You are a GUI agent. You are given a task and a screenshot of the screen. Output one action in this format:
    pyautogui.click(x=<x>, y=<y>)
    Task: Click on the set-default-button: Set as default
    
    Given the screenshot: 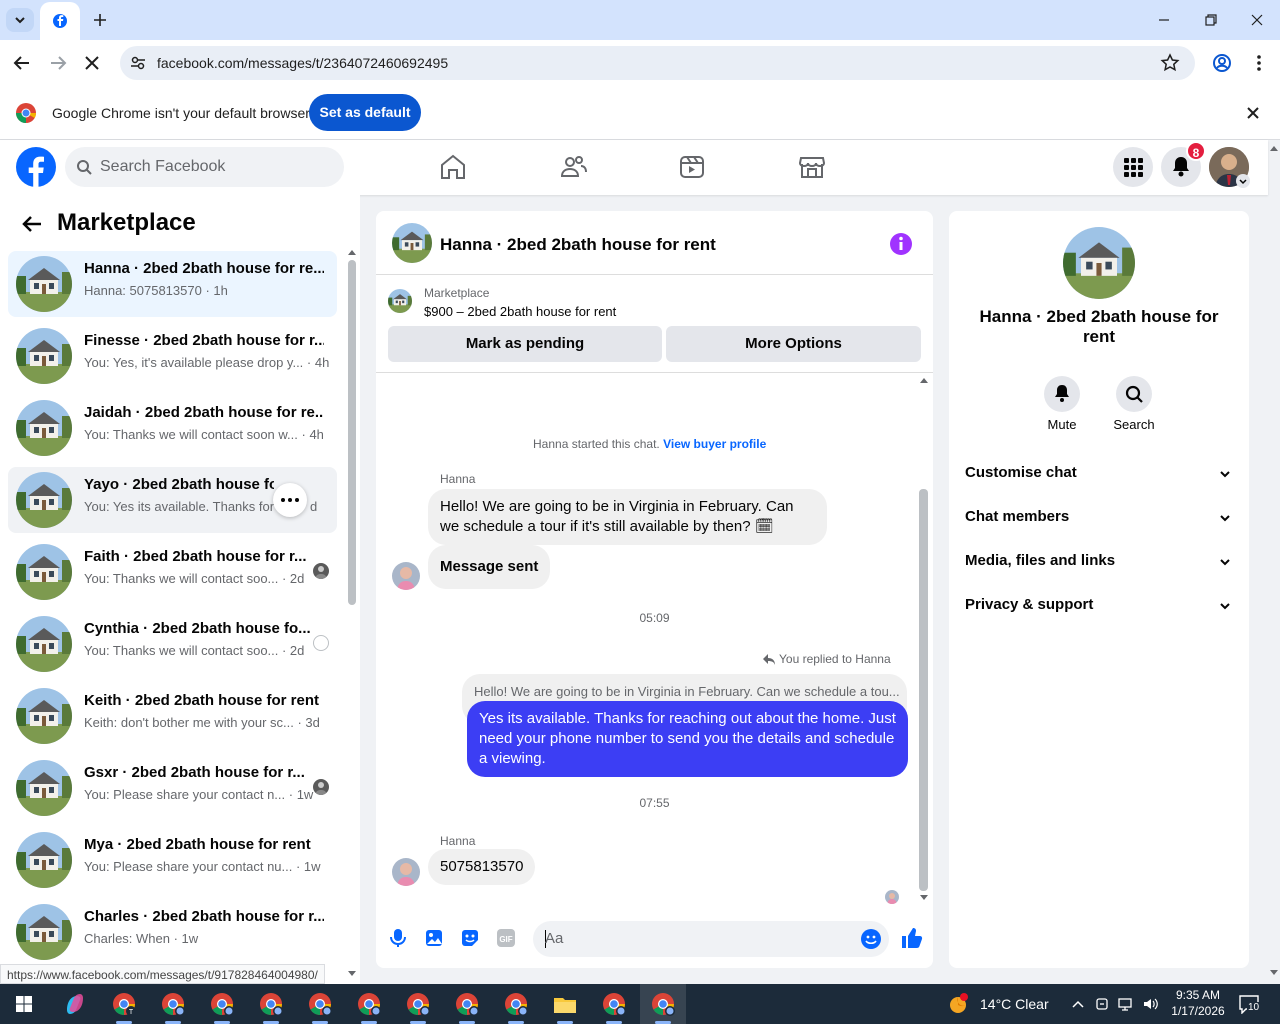 What is the action you would take?
    pyautogui.click(x=365, y=112)
    